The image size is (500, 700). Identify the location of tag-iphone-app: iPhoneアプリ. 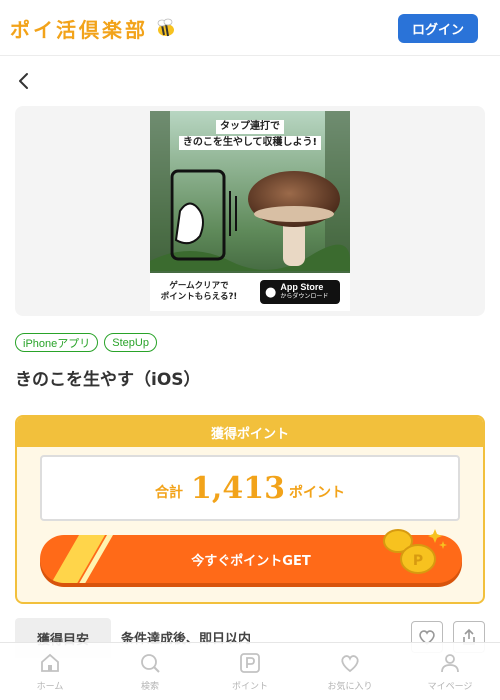
(57, 342).